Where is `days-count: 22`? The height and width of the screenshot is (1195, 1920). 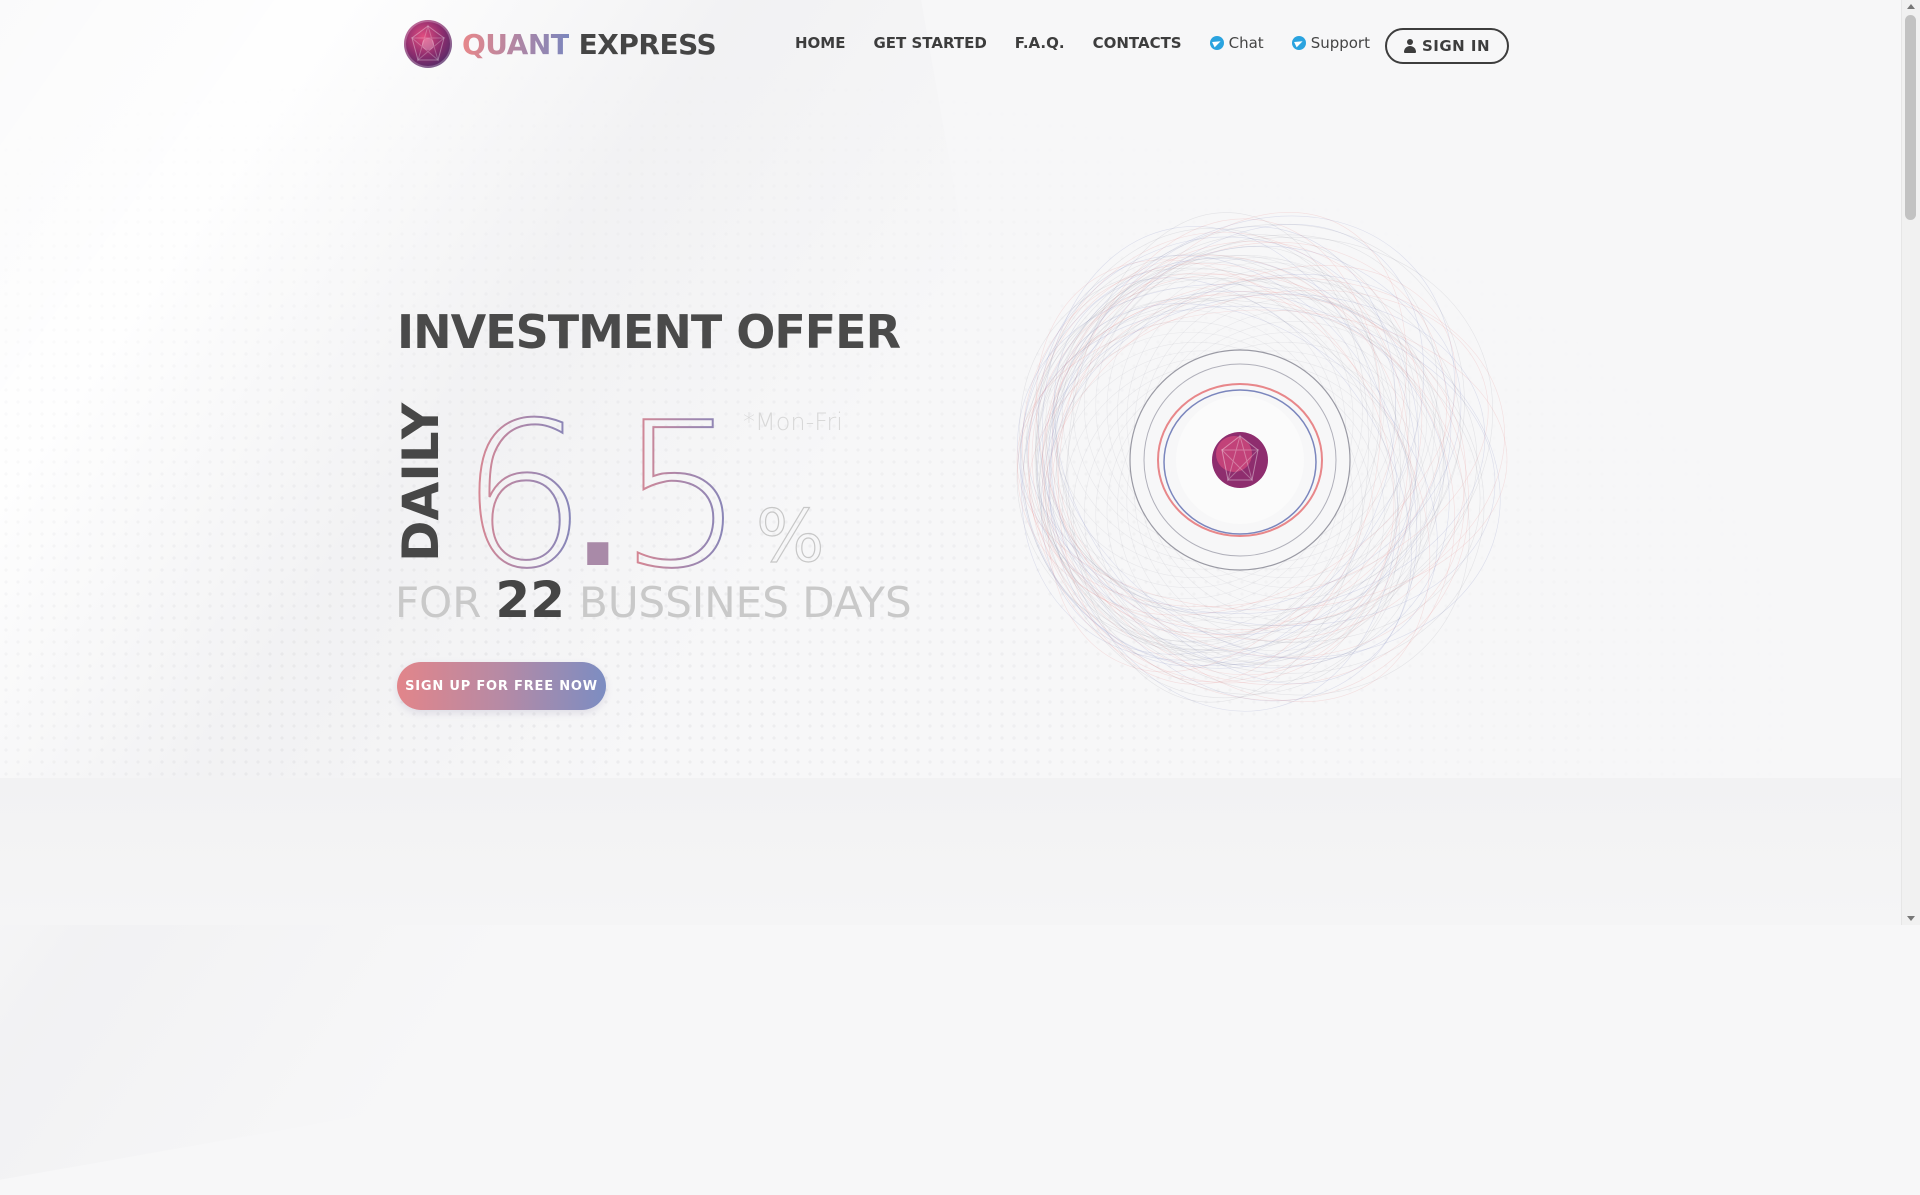 days-count: 22 is located at coordinates (530, 600).